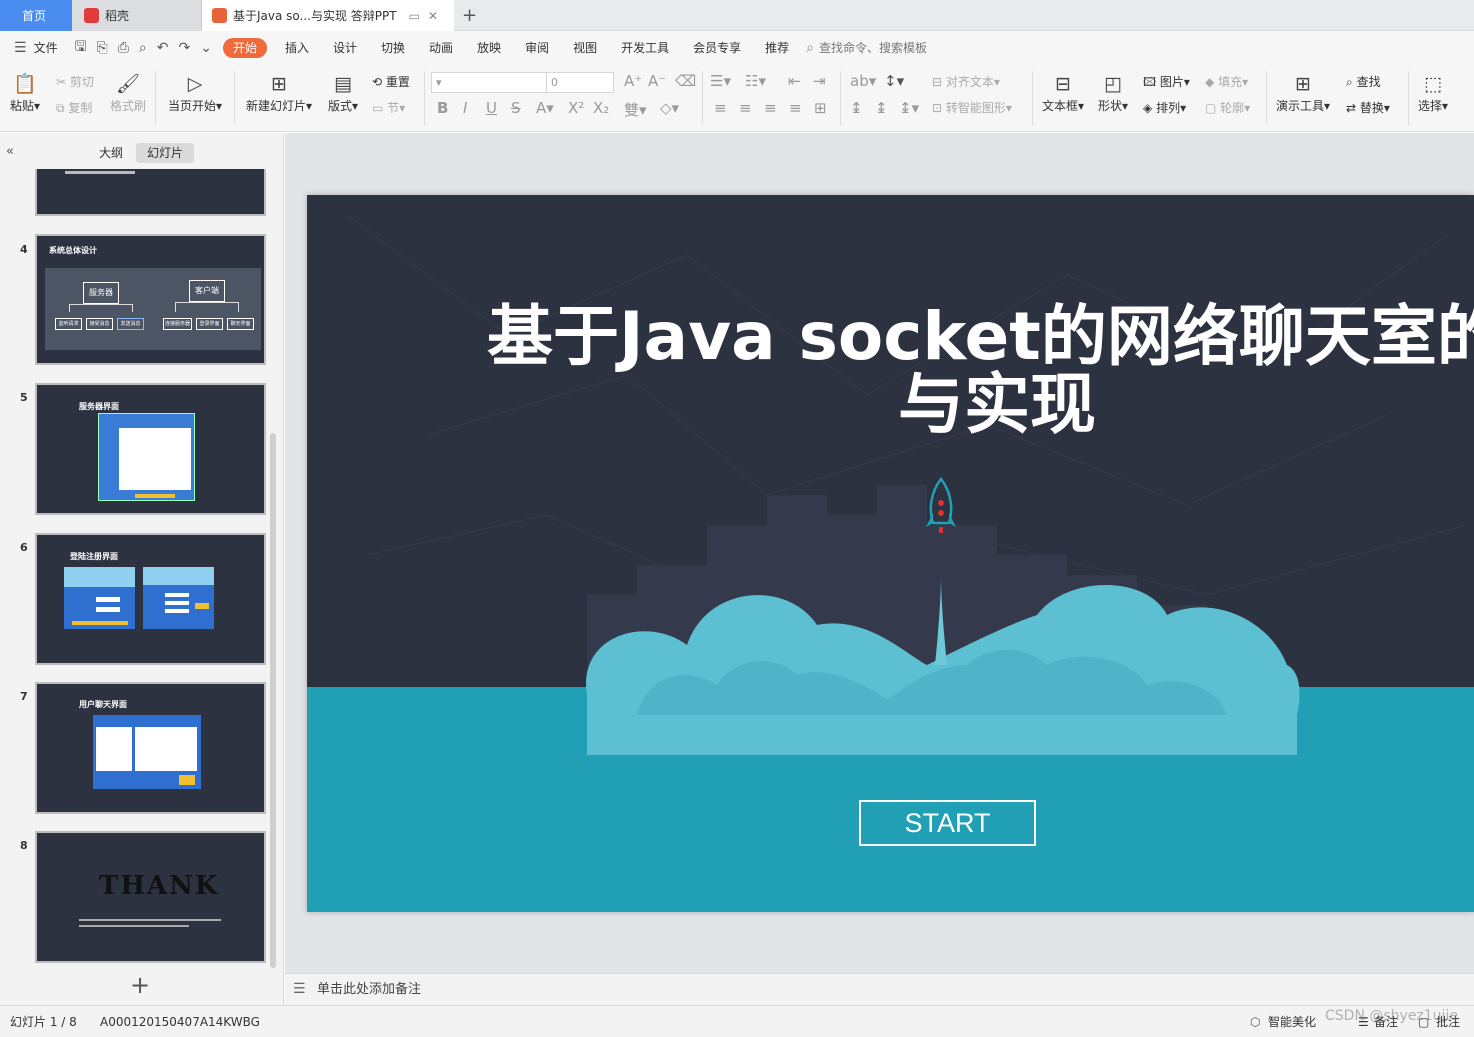  Describe the element at coordinates (1164, 107) in the screenshot. I see `arrange-button: ◈ 排列▾` at that location.